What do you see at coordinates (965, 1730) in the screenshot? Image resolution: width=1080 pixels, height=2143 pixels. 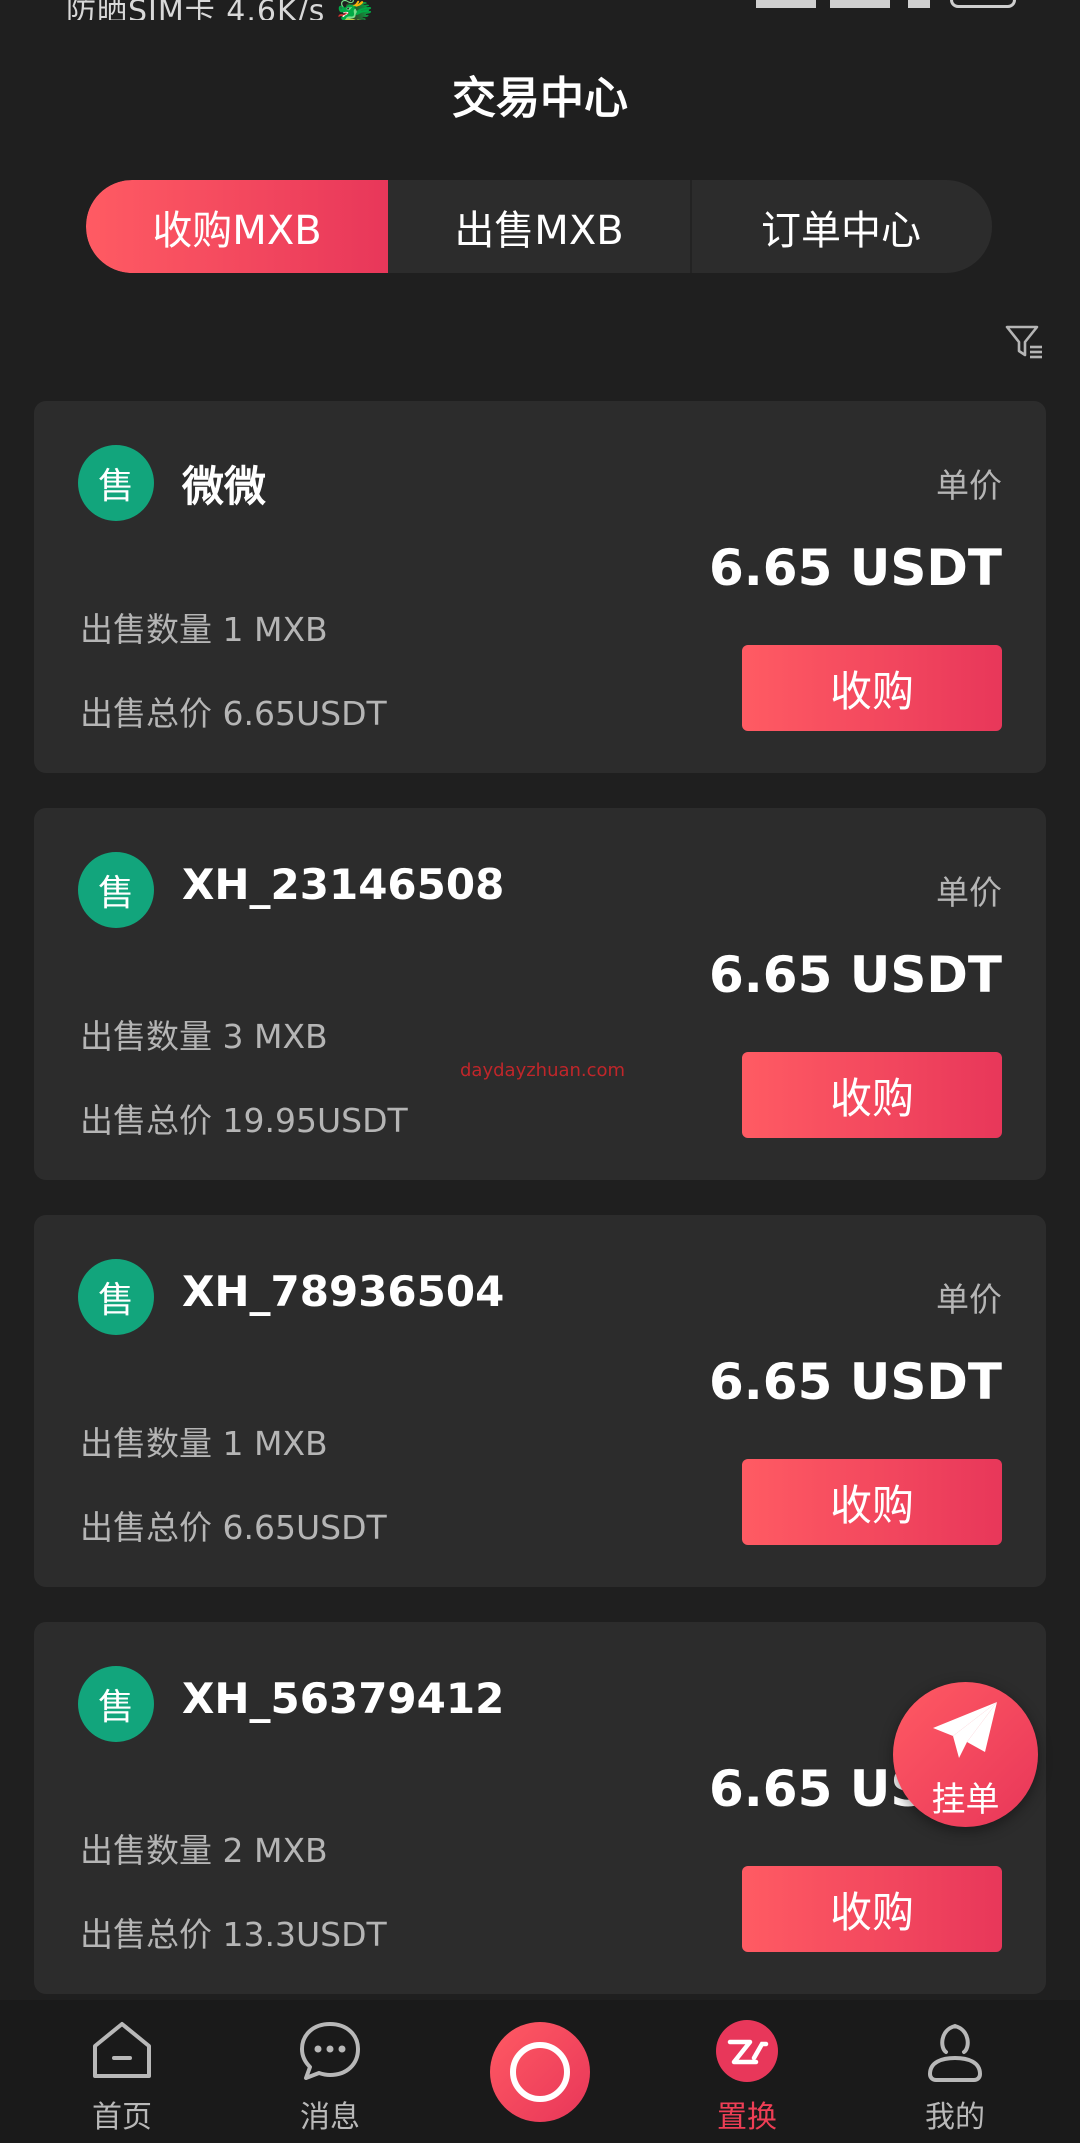 I see `paper-plane-icon` at bounding box center [965, 1730].